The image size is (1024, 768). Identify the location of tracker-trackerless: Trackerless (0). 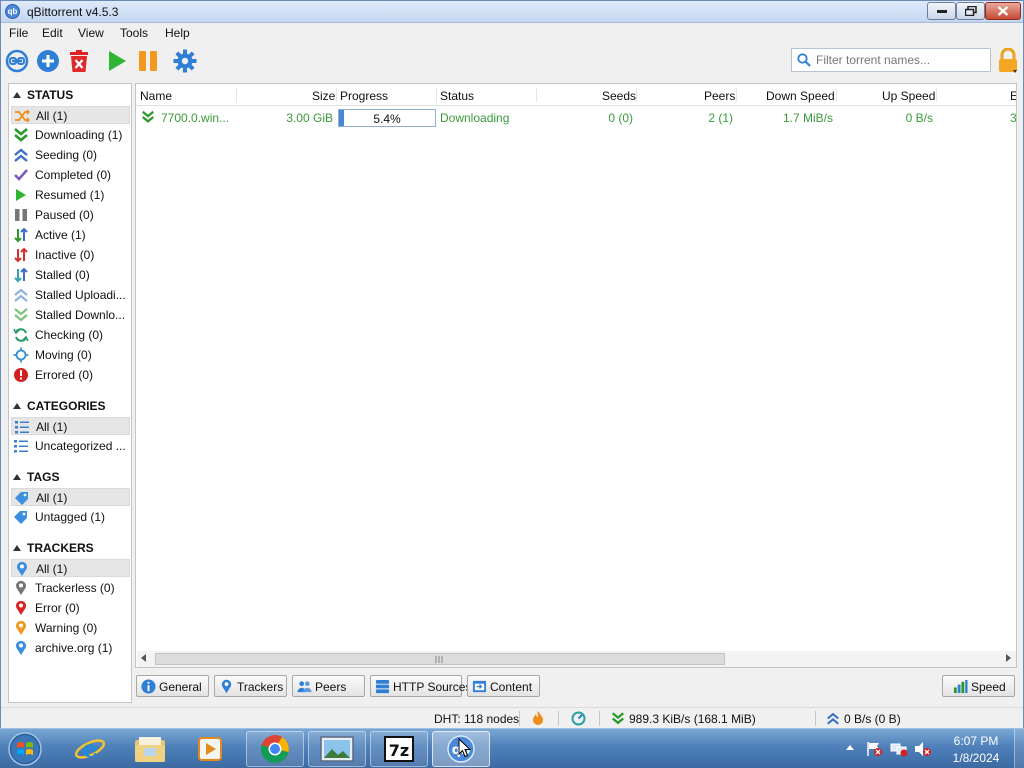
(70, 588).